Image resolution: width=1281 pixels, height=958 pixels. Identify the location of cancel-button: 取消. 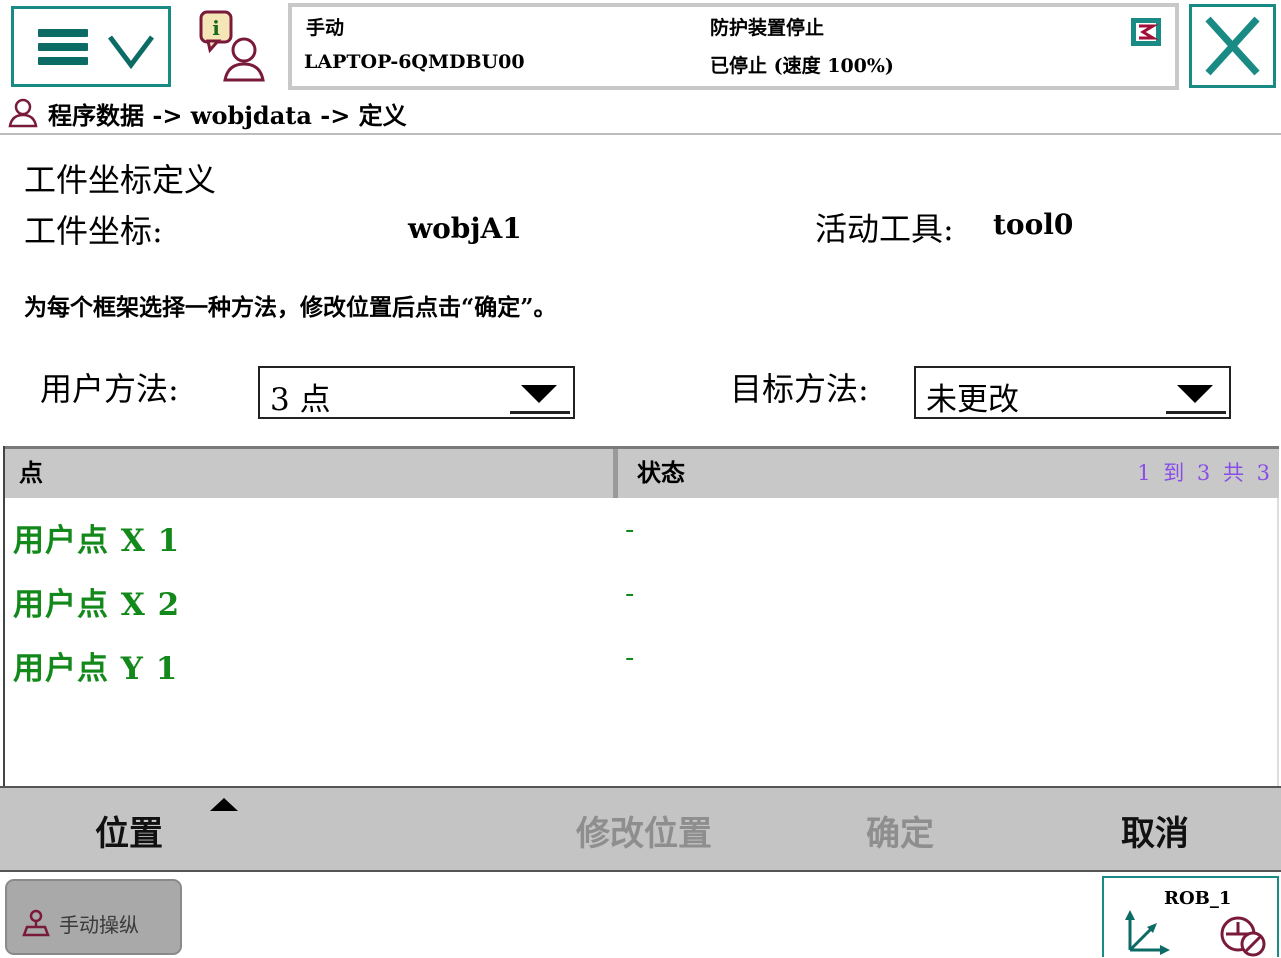
(1155, 830).